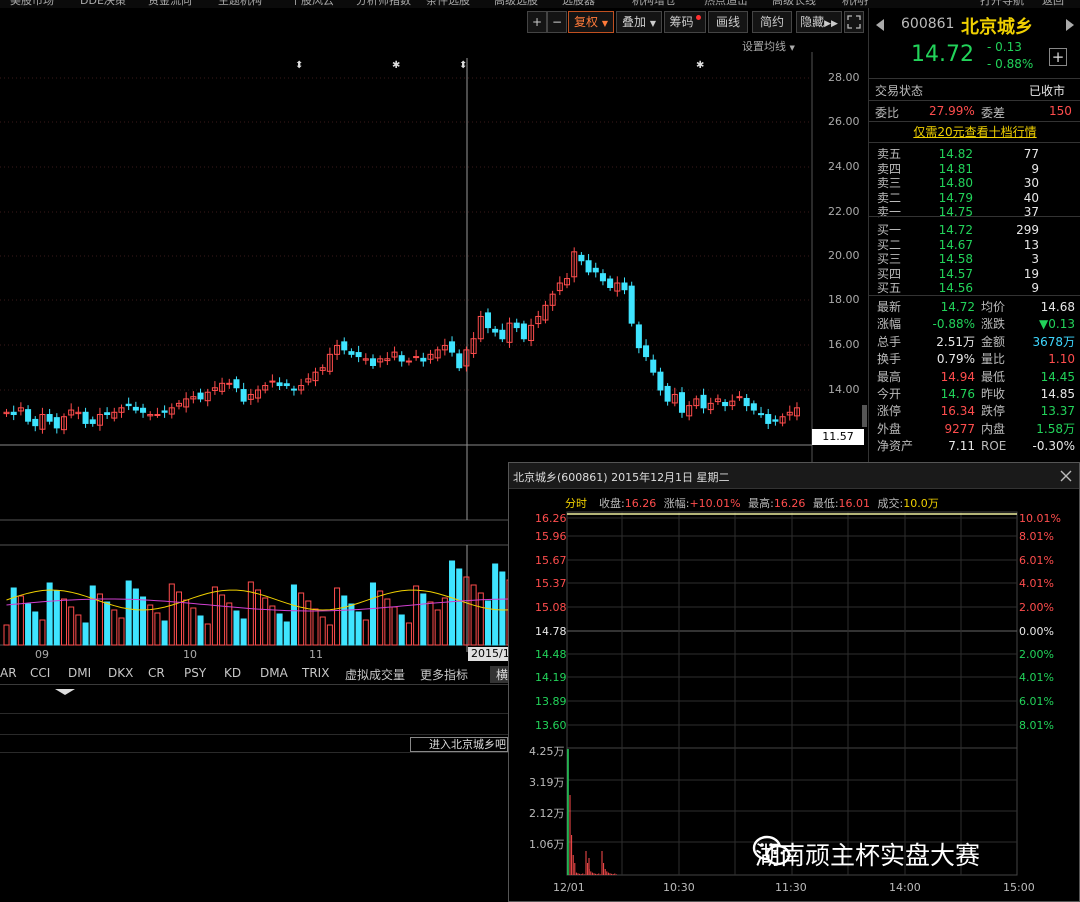  What do you see at coordinates (899, 91) in the screenshot?
I see `status-label: 交易状态` at bounding box center [899, 91].